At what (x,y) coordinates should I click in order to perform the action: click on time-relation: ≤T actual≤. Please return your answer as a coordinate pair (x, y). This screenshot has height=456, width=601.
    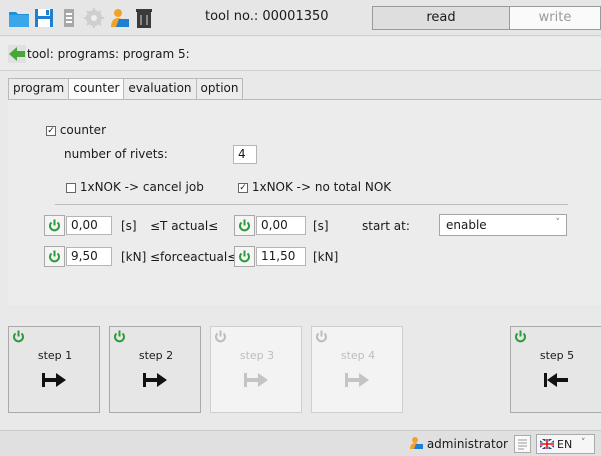
    Looking at the image, I should click on (184, 226).